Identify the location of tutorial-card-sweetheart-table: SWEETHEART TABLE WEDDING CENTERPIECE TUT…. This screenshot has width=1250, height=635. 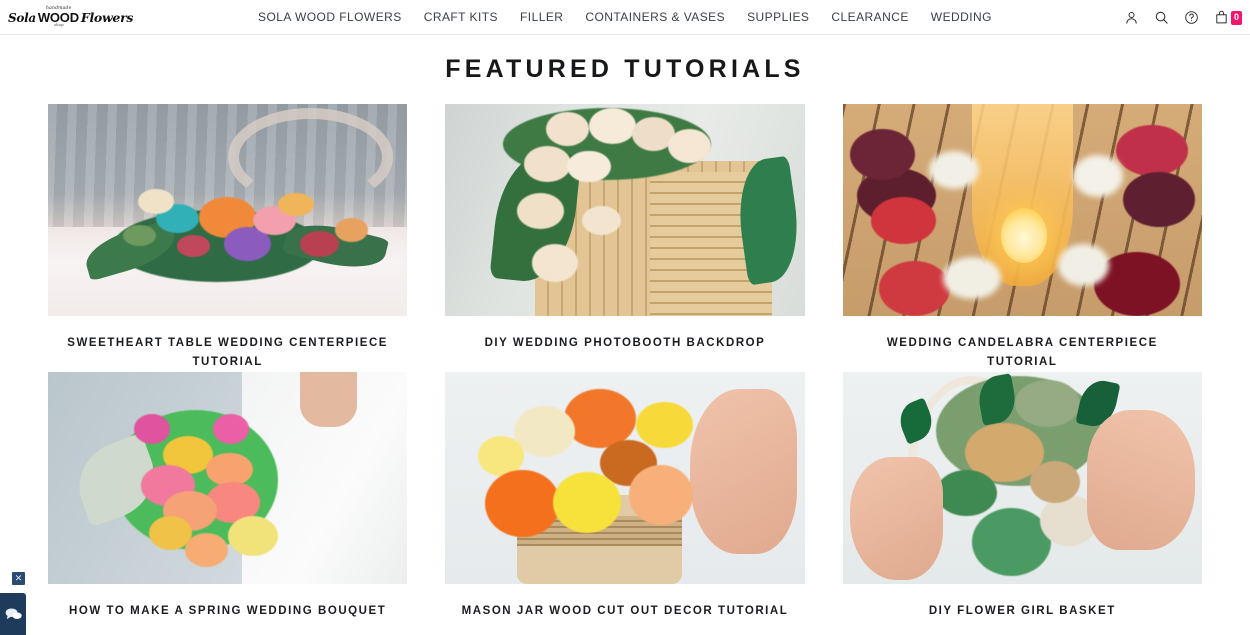
(228, 238).